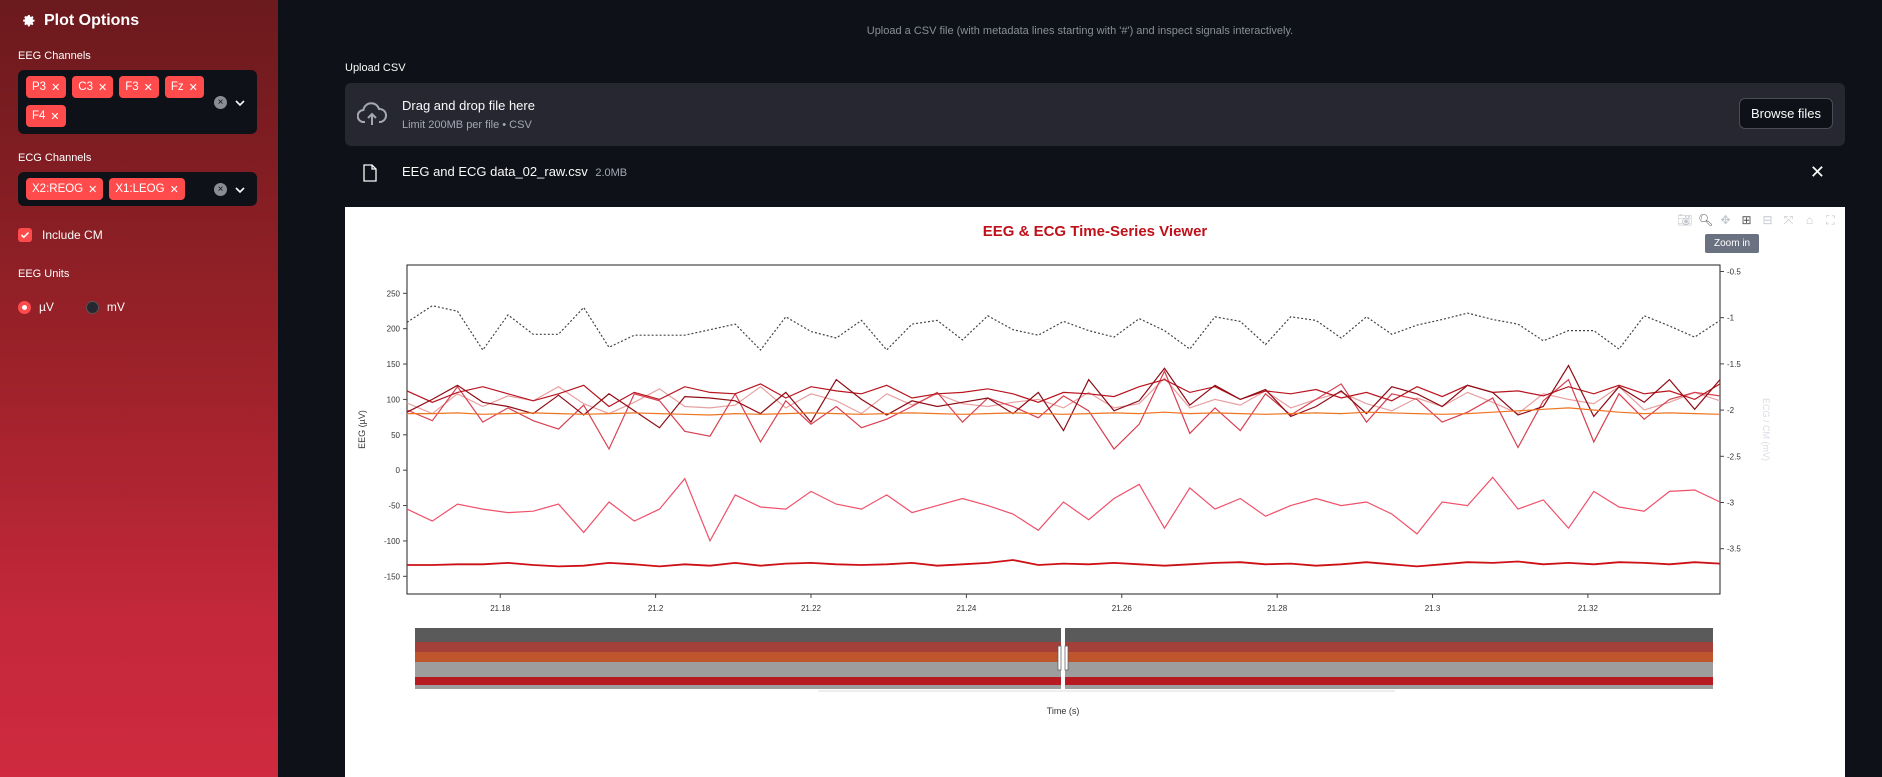  What do you see at coordinates (500, 608) in the screenshot?
I see `x-tick-label: 21.18` at bounding box center [500, 608].